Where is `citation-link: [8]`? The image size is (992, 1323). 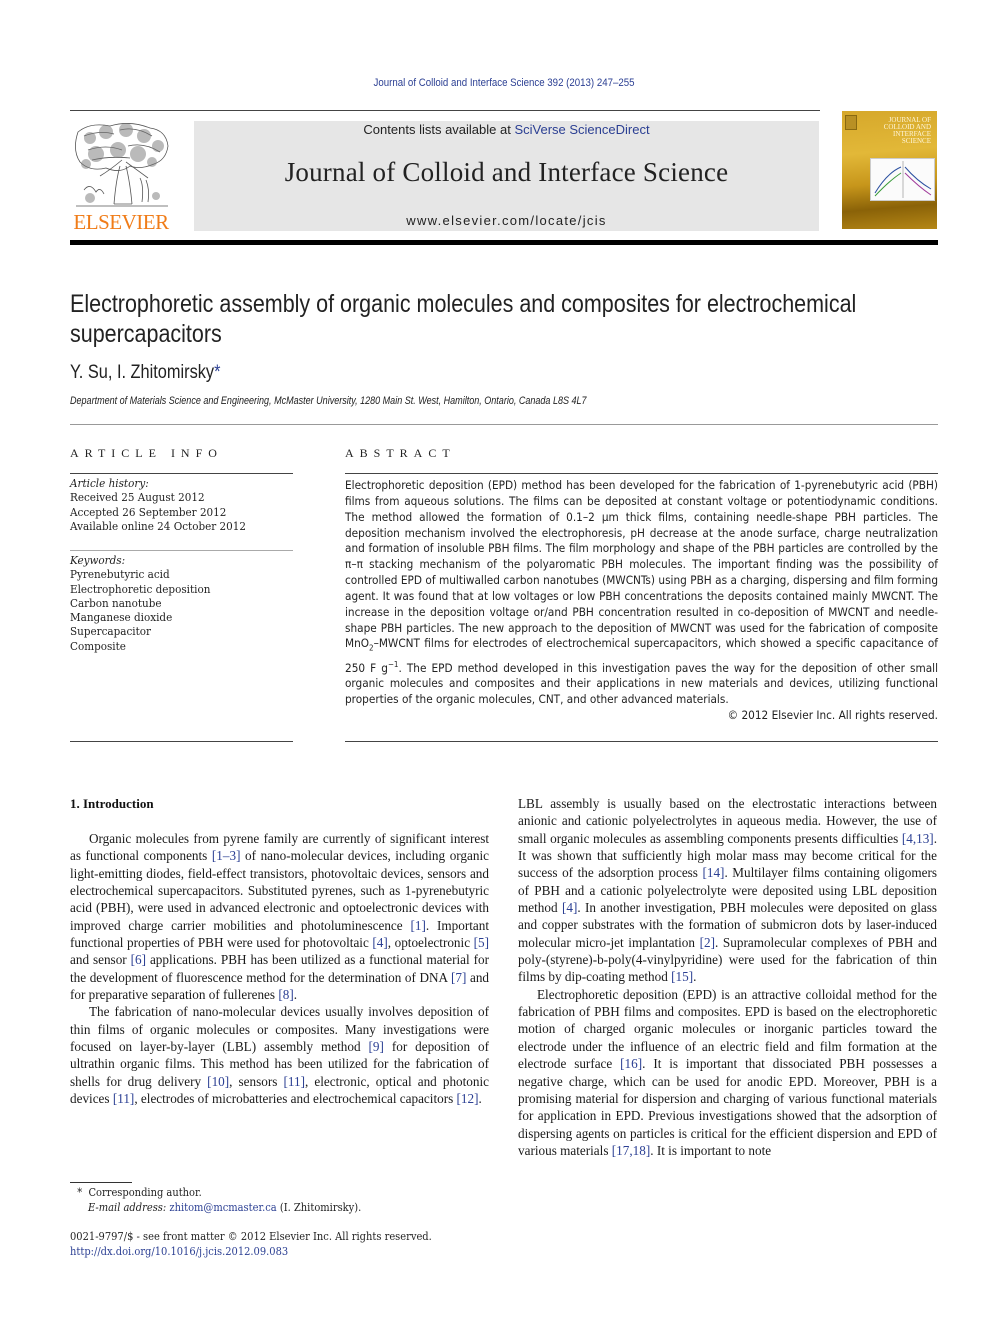 citation-link: [8] is located at coordinates (285, 994).